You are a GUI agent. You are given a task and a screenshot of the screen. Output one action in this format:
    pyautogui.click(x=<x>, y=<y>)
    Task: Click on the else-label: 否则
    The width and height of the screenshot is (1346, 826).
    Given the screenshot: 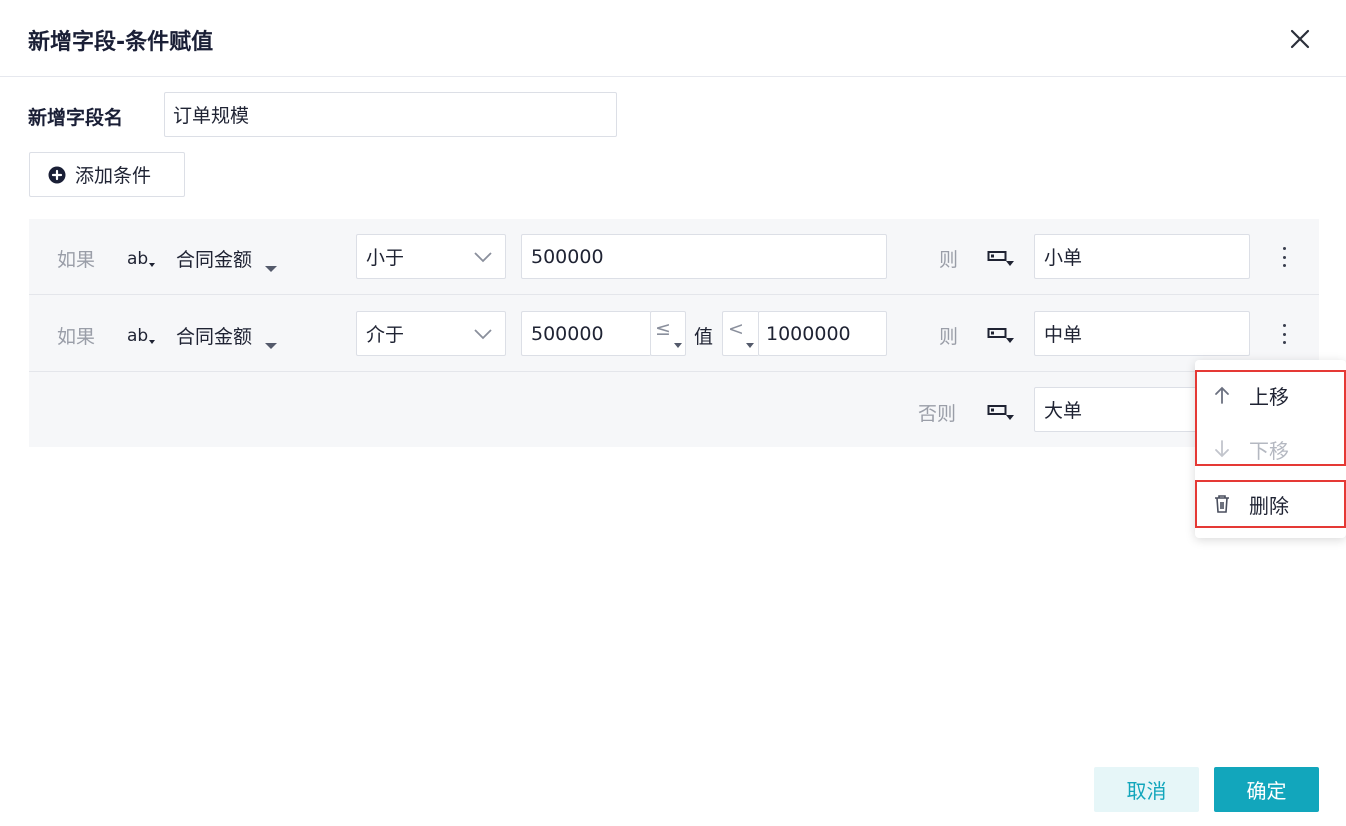 What is the action you would take?
    pyautogui.click(x=937, y=414)
    